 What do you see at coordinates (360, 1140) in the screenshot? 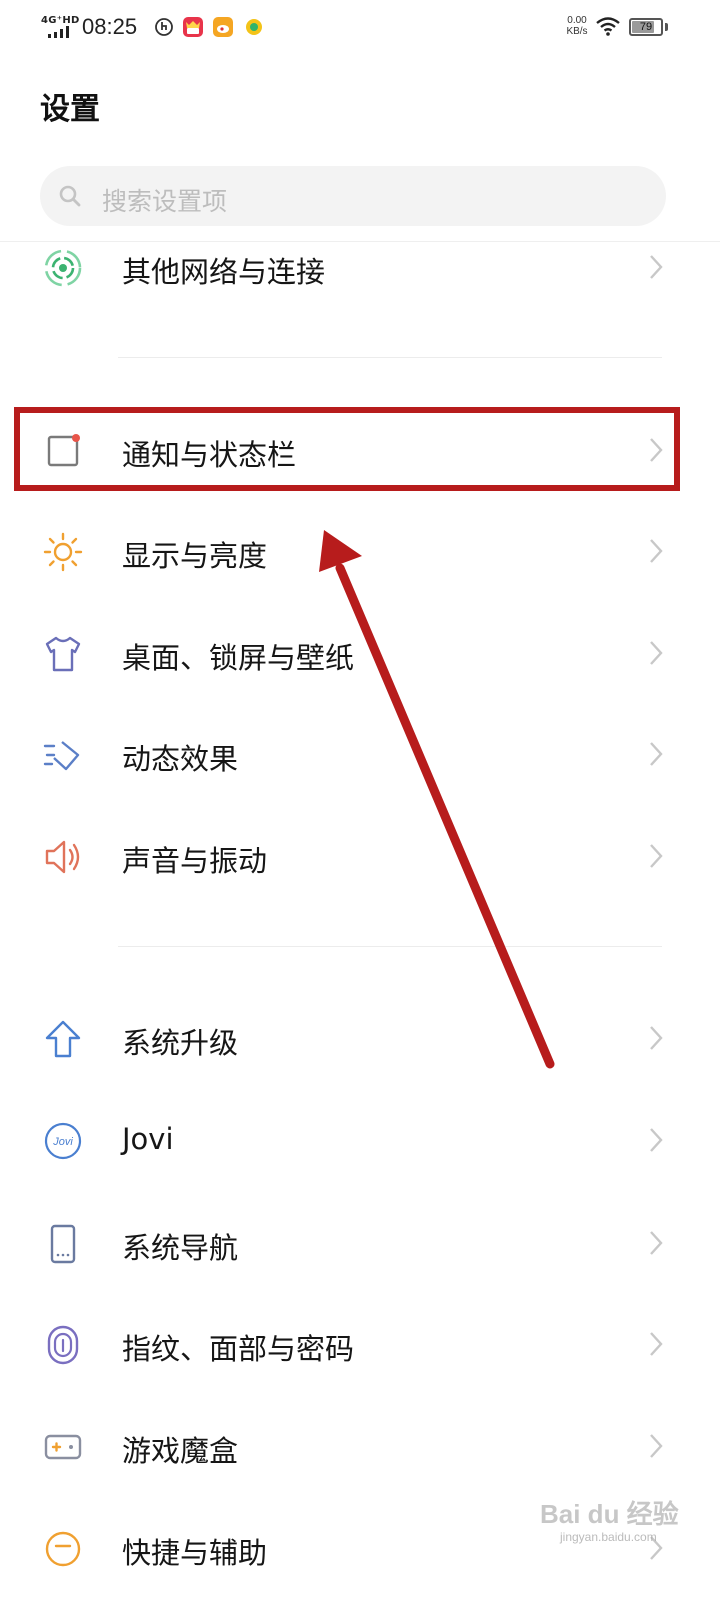
I see `settings-item-jovi: Jovi Jovi` at bounding box center [360, 1140].